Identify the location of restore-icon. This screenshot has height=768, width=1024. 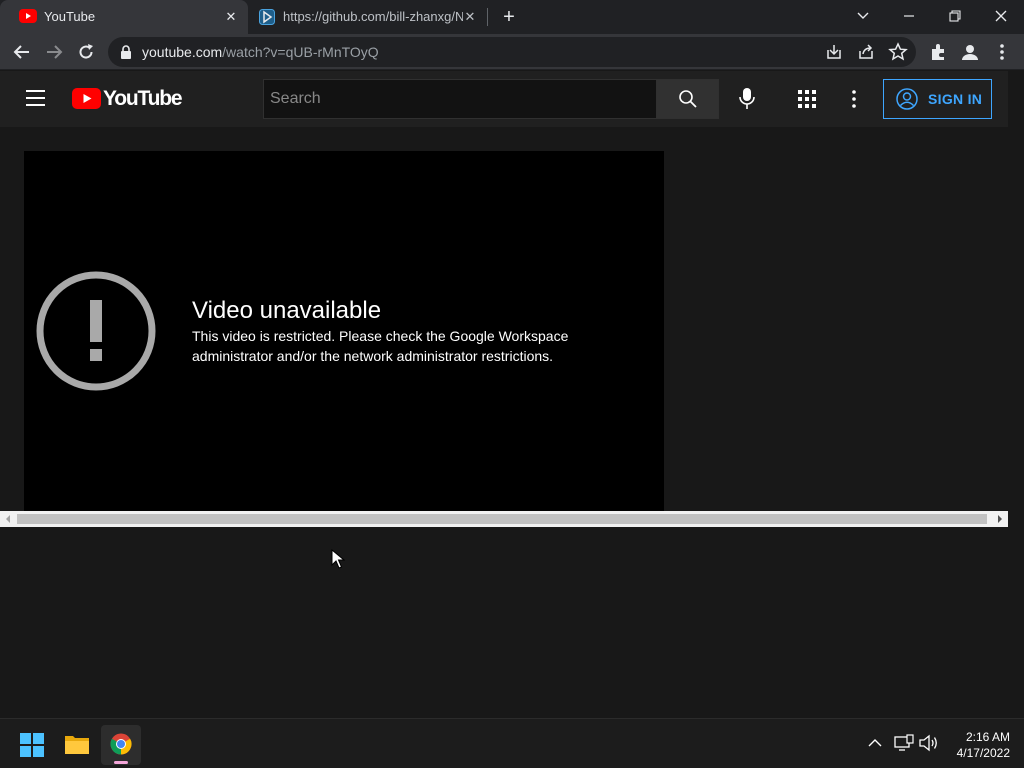
(955, 16).